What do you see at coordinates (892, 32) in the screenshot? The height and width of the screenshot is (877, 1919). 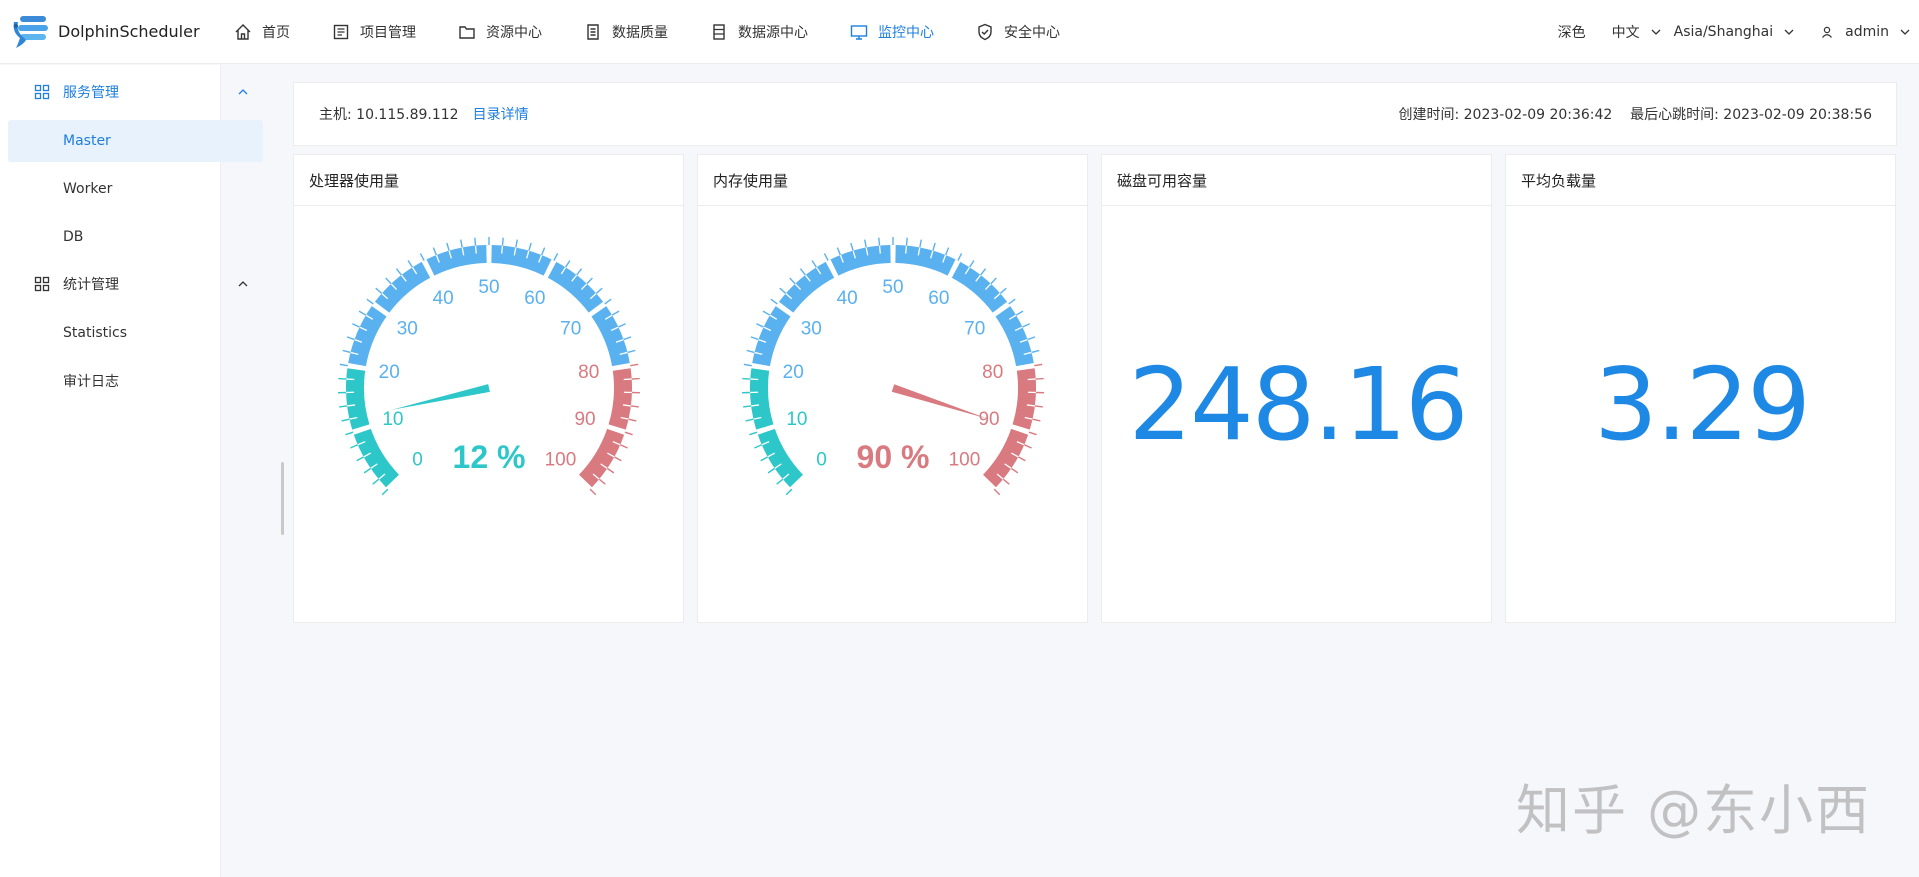 I see `nav-monitor-center: 监控中心` at bounding box center [892, 32].